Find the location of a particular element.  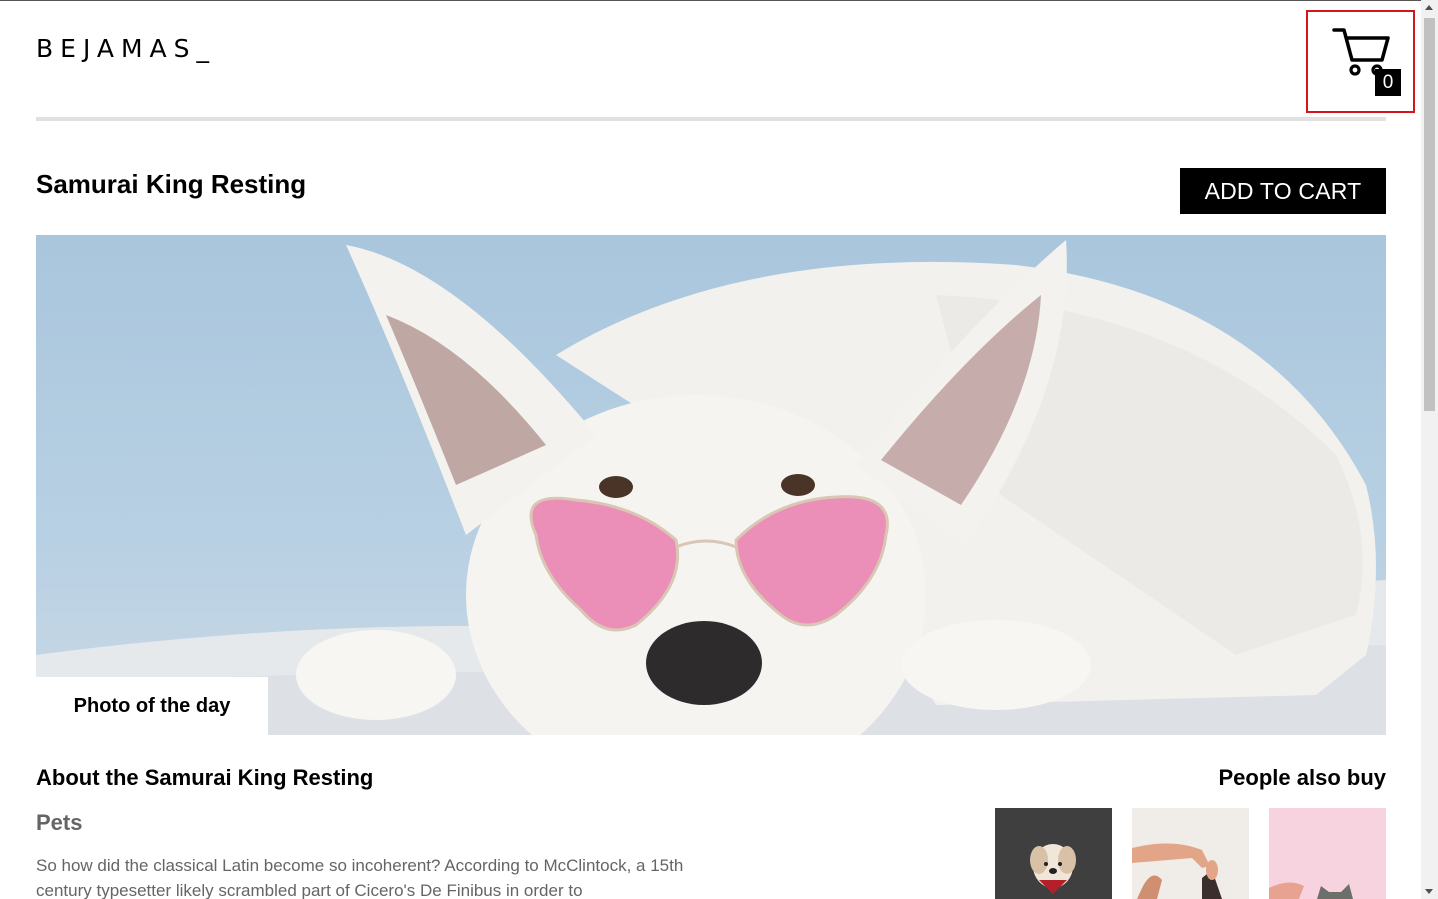

scroll-up-arrow-icon is located at coordinates (1429, 7).